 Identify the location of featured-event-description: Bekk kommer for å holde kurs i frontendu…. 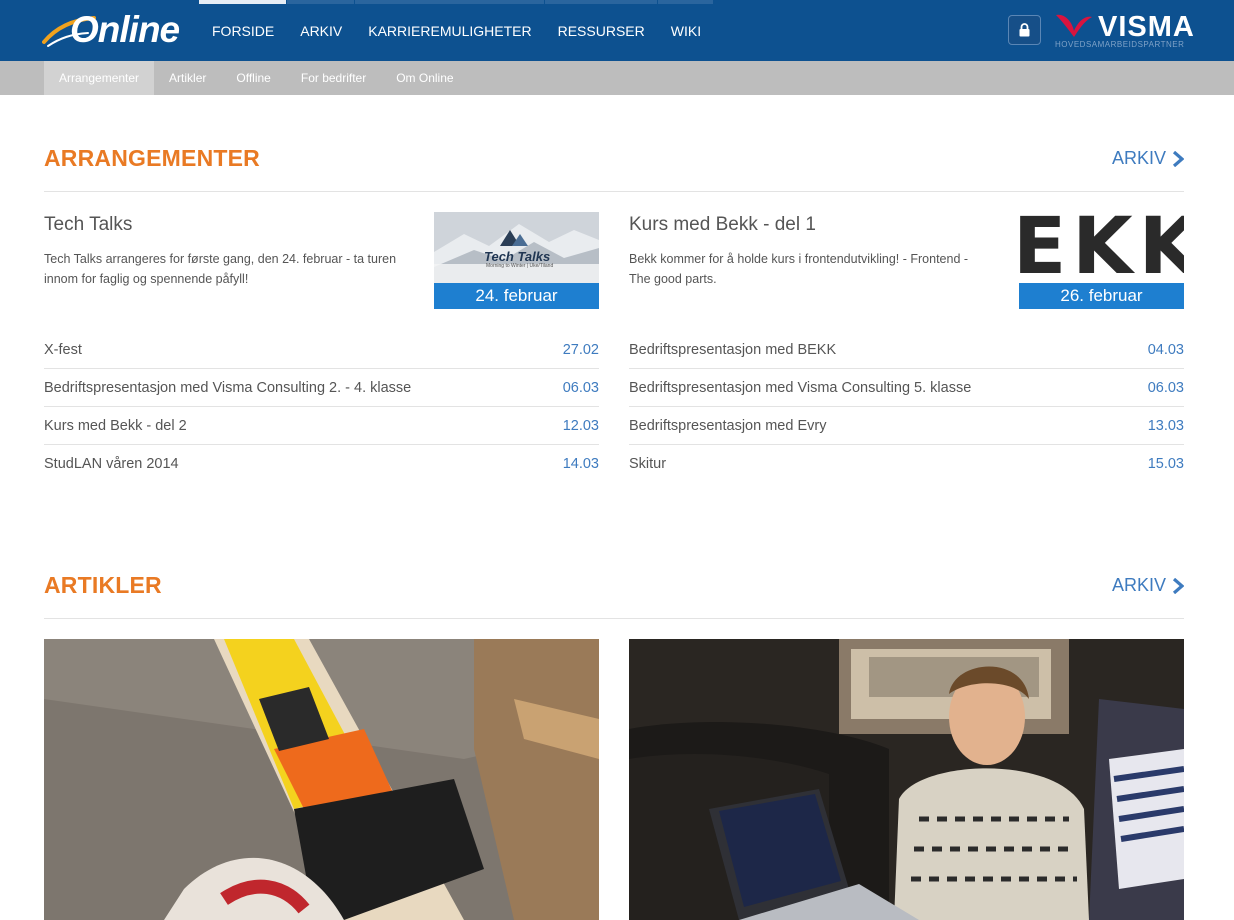
(799, 269).